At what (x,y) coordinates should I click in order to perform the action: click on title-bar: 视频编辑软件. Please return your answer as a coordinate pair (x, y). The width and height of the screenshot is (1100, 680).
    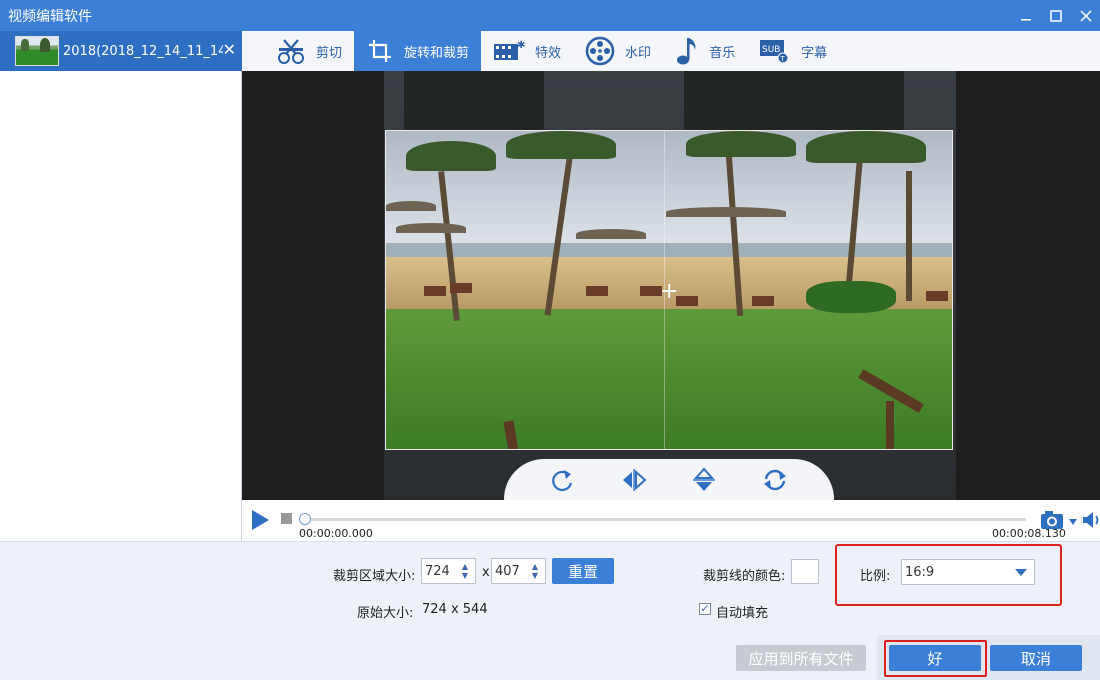
    Looking at the image, I should click on (550, 15).